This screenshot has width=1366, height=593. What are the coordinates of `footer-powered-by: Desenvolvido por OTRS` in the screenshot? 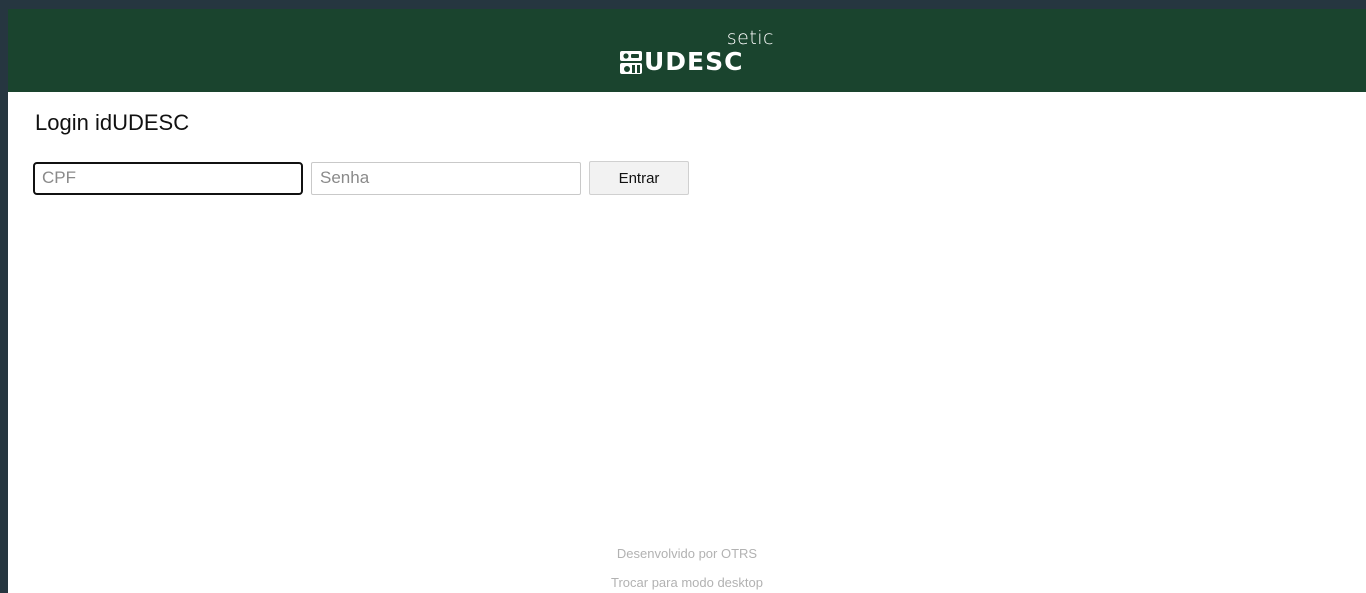 It's located at (687, 553).